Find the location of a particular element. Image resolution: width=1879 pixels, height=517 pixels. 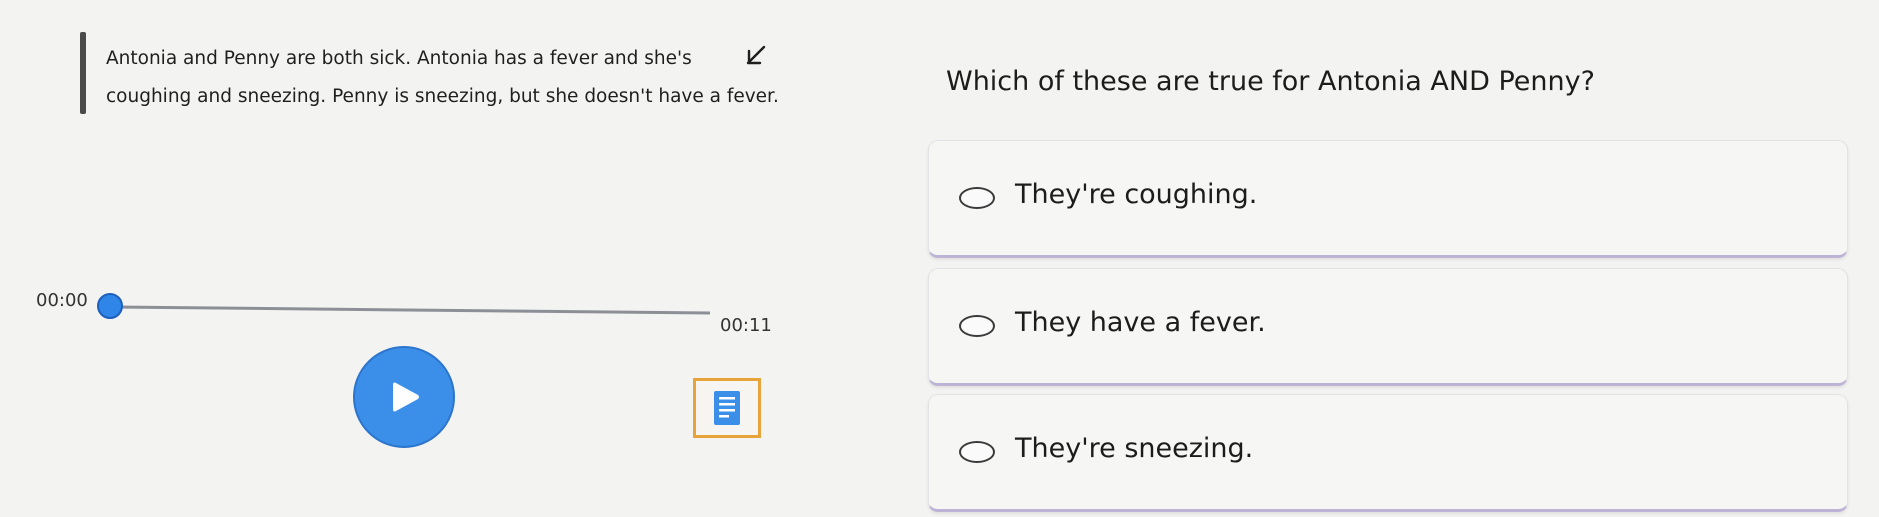

arrow-down-left-icon is located at coordinates (756, 56).